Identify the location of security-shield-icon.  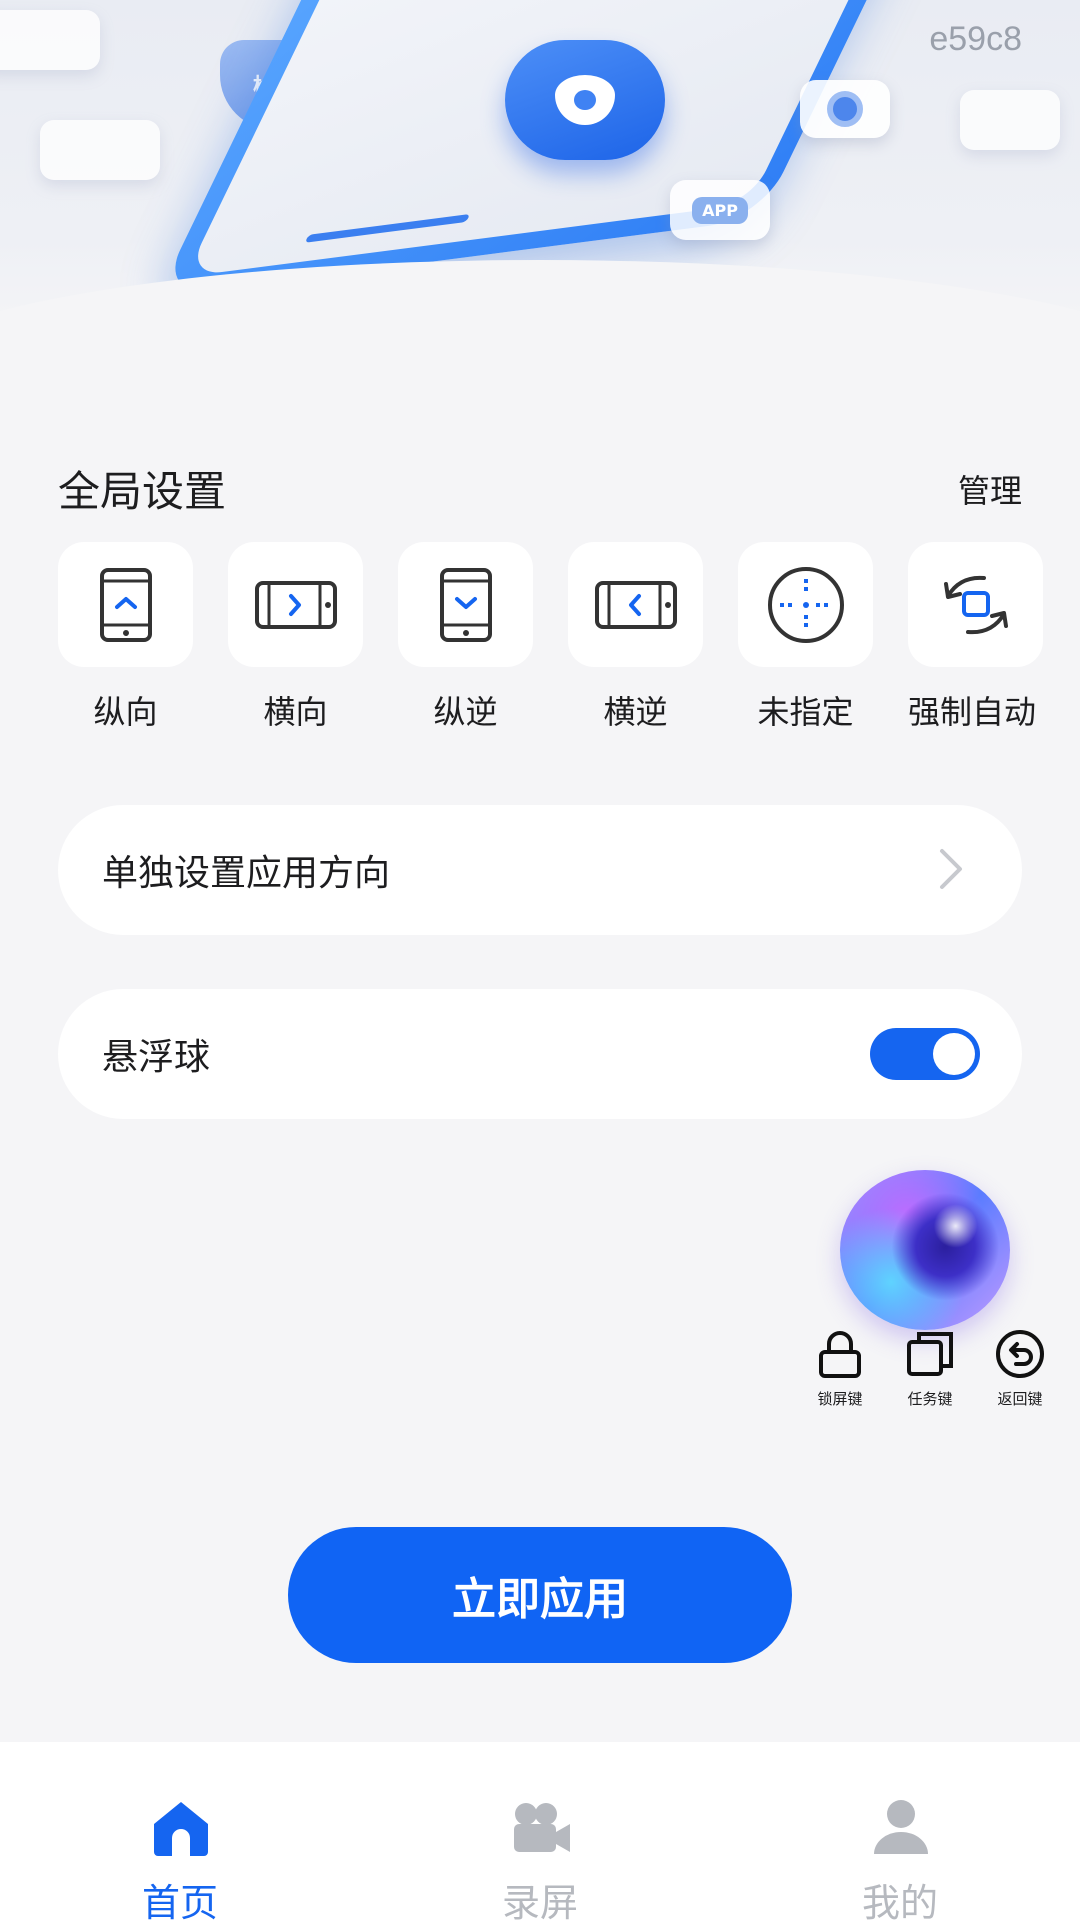
(585, 100).